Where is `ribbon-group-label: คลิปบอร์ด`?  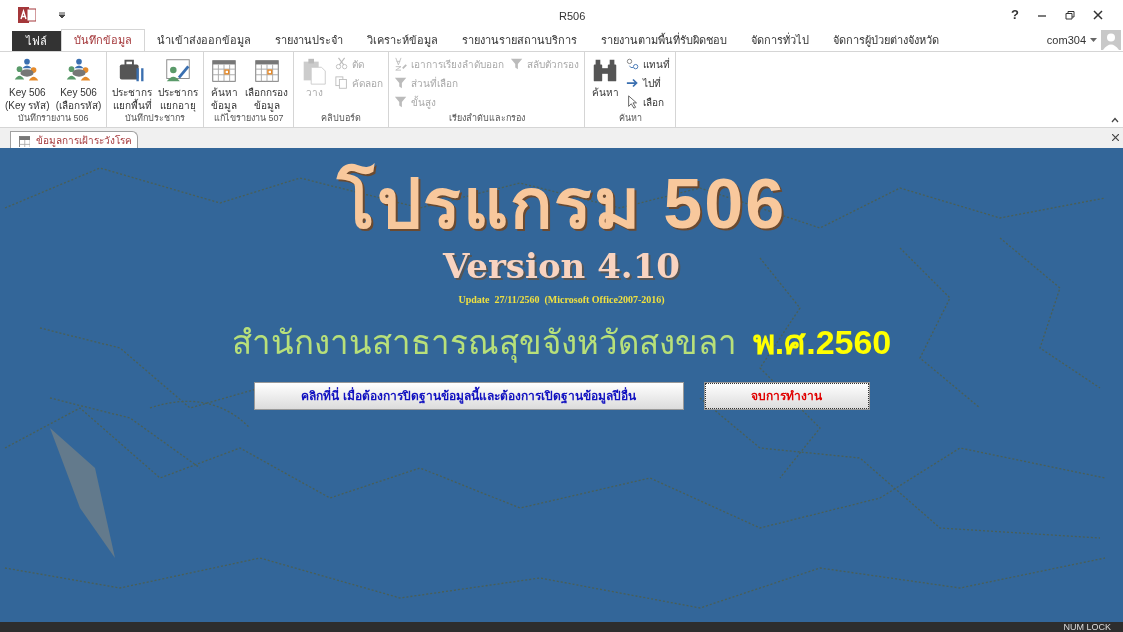 ribbon-group-label: คลิปบอร์ด is located at coordinates (341, 118).